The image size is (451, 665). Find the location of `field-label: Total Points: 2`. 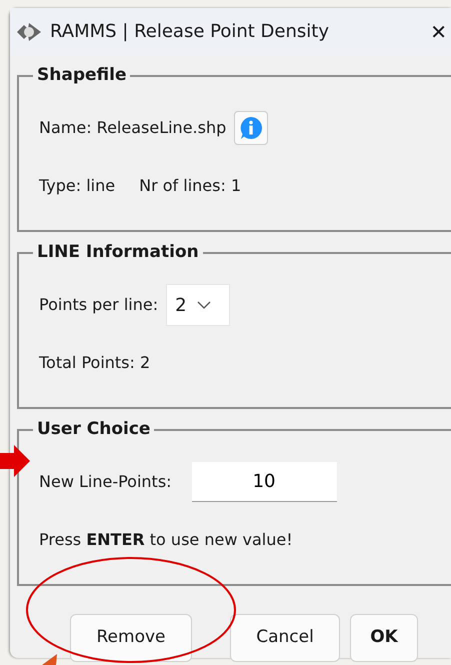

field-label: Total Points: 2 is located at coordinates (94, 363).